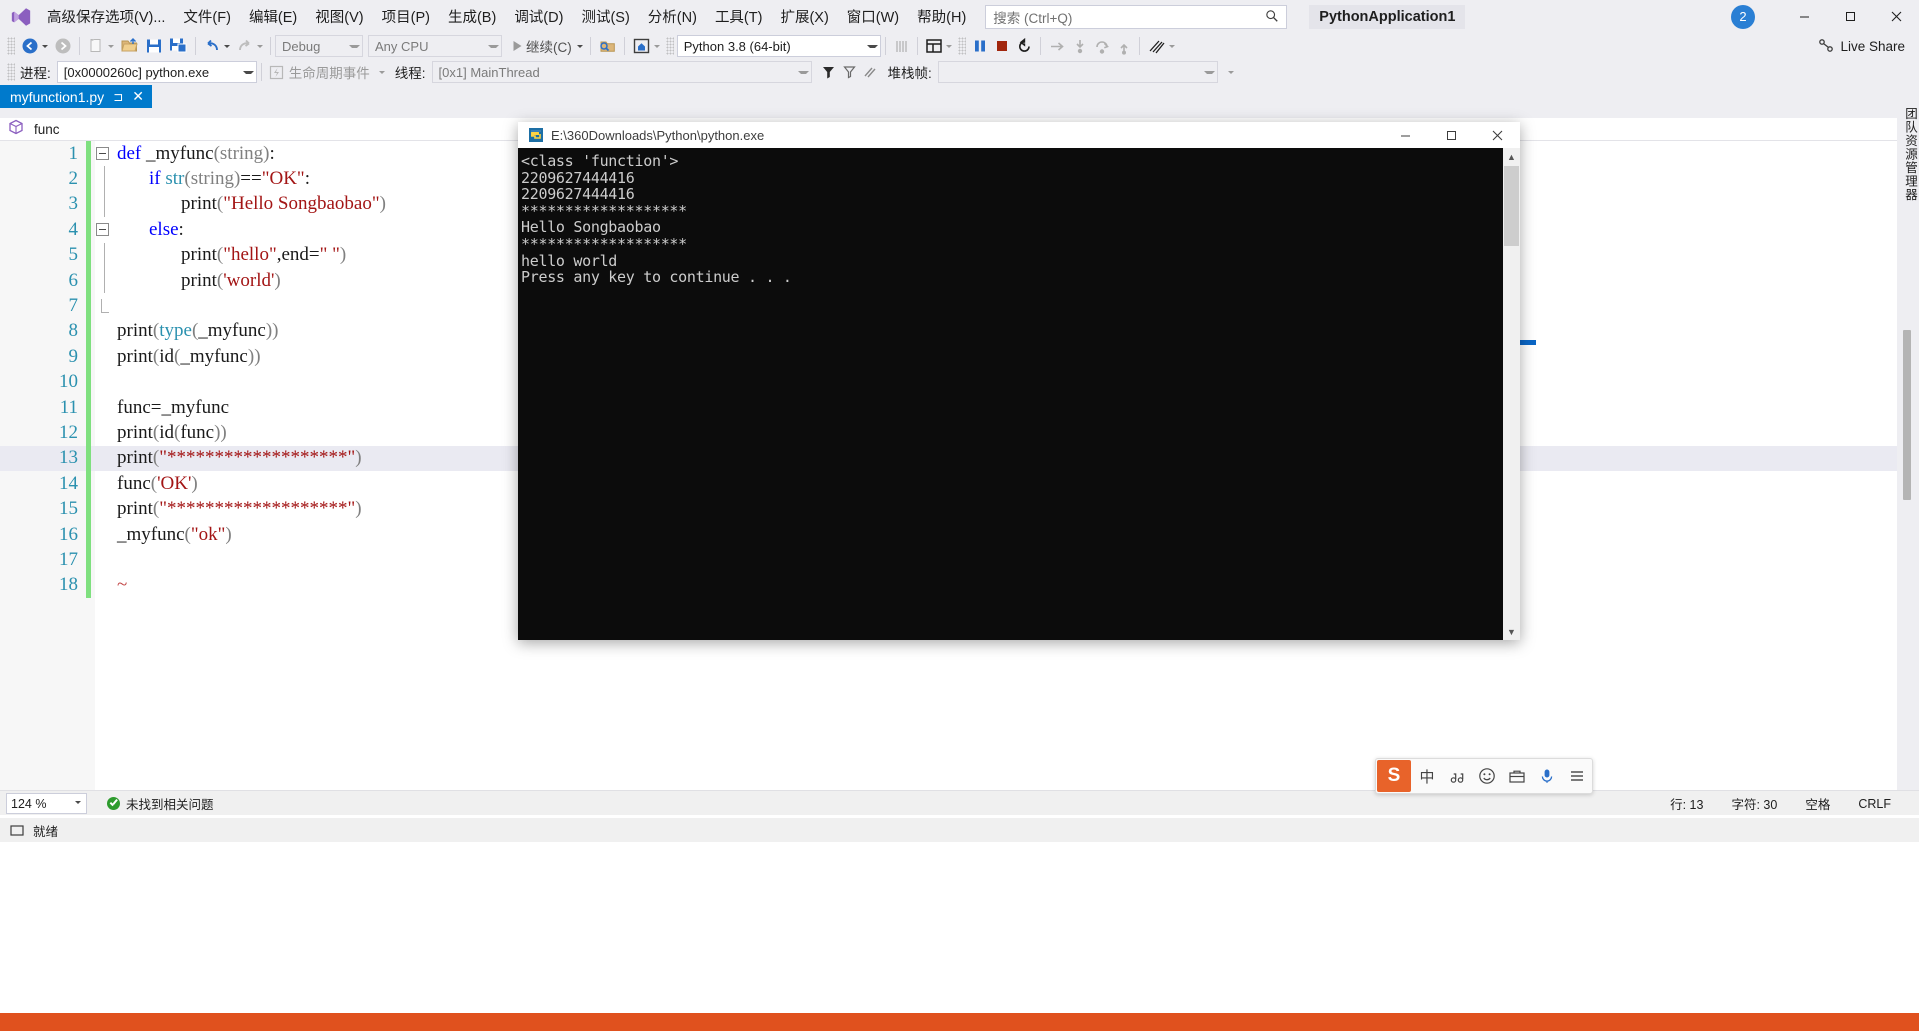 Image resolution: width=1919 pixels, height=1031 pixels. I want to click on lifecycle-events-button, so click(276, 72).